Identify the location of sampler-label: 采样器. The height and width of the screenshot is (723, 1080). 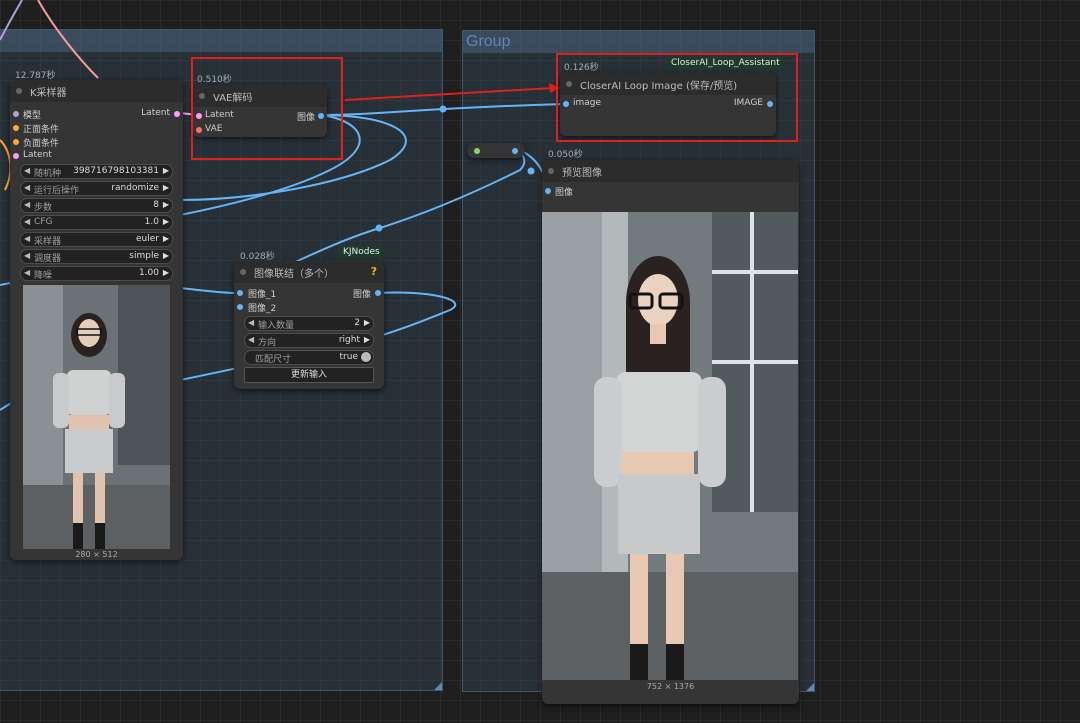
(48, 242).